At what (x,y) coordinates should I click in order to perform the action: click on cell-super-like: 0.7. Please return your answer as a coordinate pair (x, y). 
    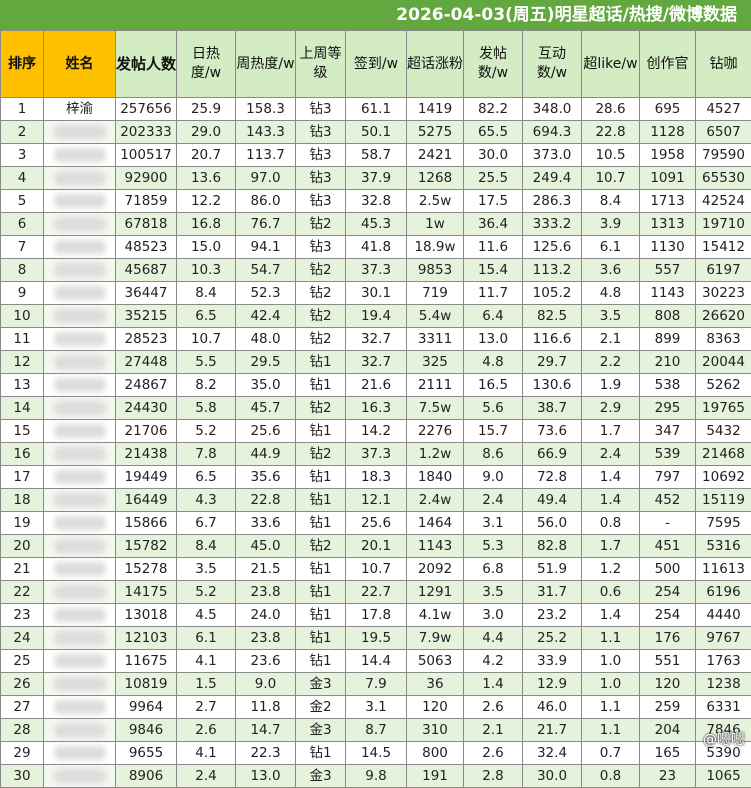
    Looking at the image, I should click on (611, 753).